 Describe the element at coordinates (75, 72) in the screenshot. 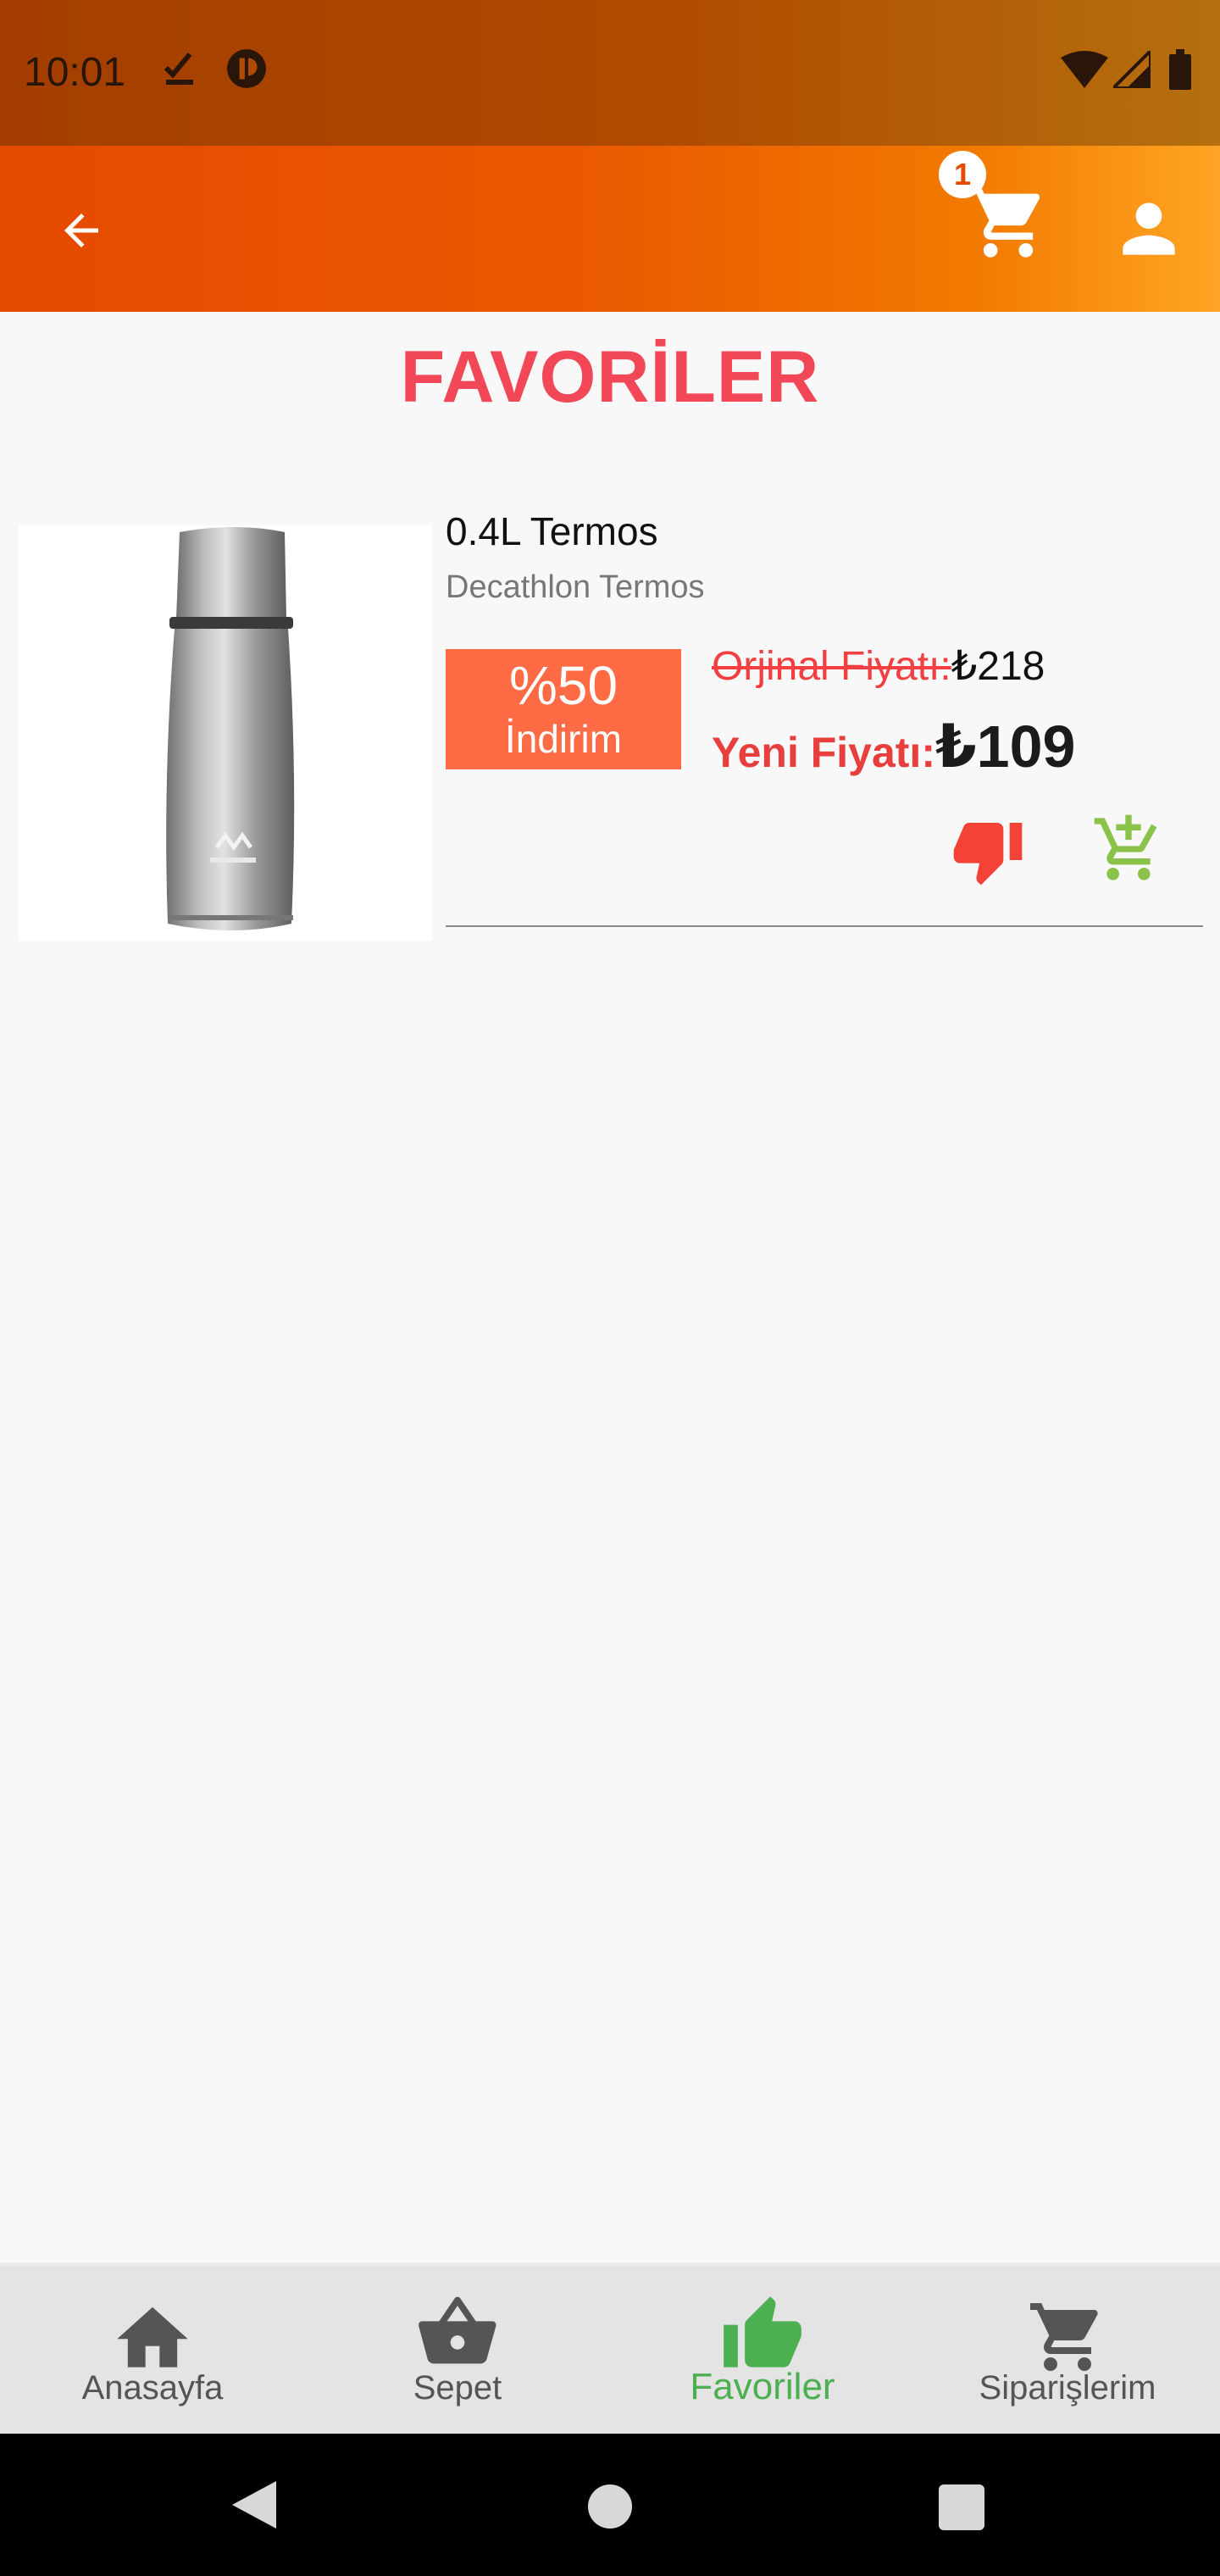

I see `status-time: 10:01` at that location.